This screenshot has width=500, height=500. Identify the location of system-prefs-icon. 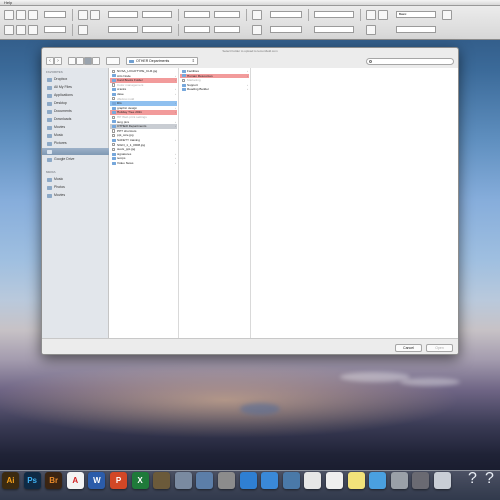
(226, 480).